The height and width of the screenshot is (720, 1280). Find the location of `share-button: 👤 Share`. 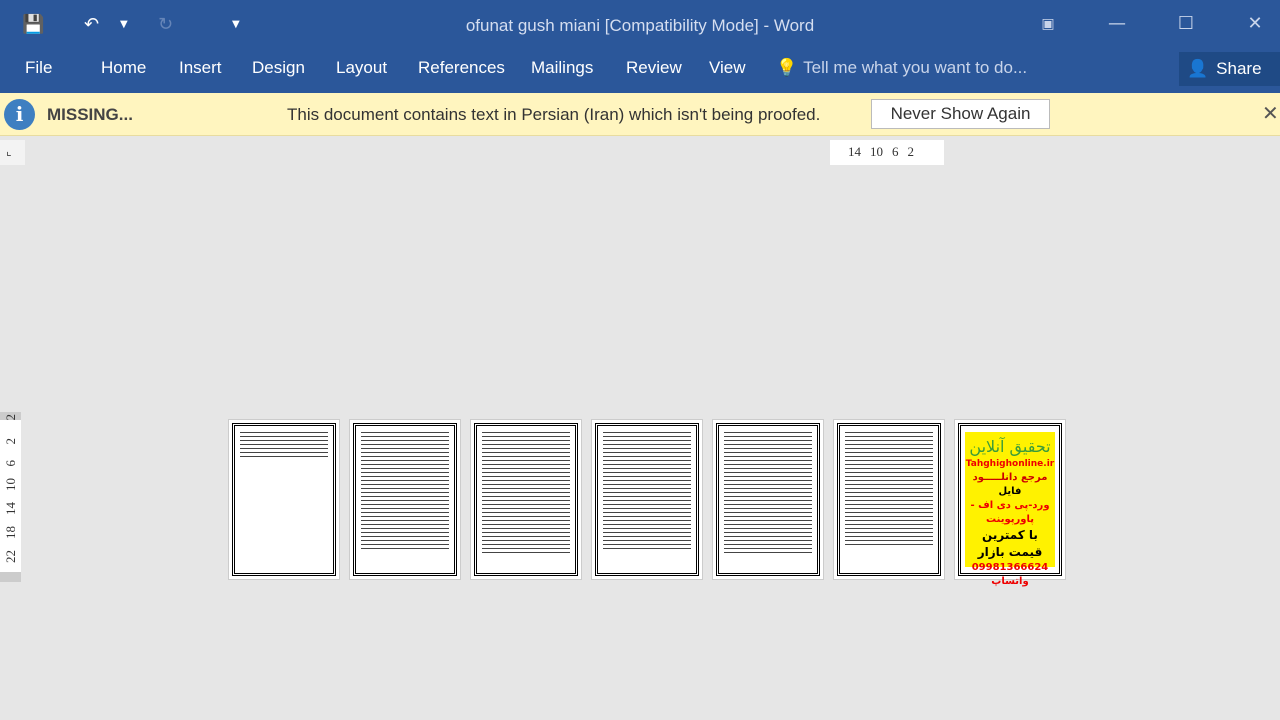

share-button: 👤 Share is located at coordinates (1229, 69).